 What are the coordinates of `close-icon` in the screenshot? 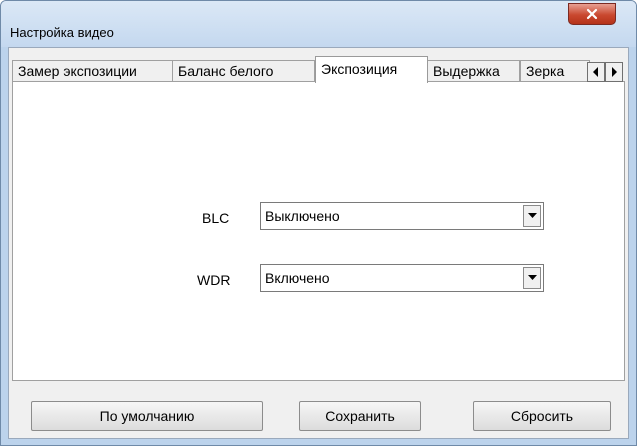 It's located at (592, 14).